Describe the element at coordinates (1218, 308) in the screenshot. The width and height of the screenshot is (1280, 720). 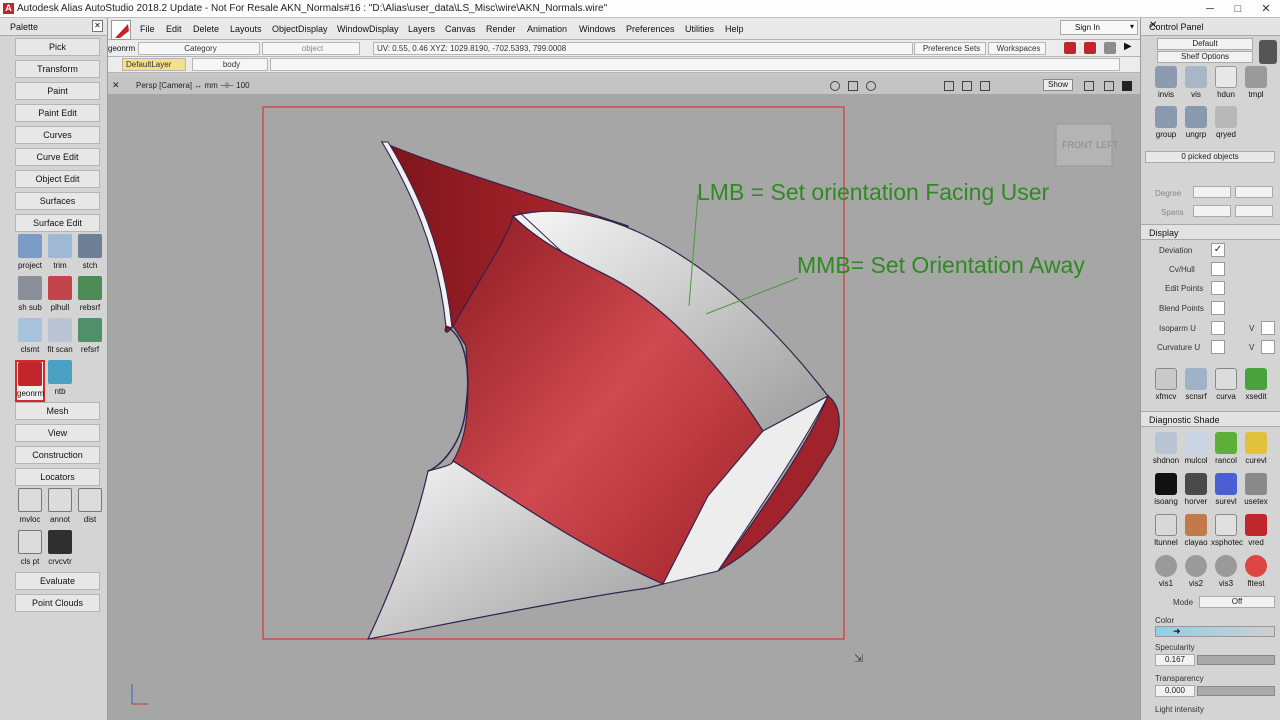
I see `blendpoints-checkbox` at that location.